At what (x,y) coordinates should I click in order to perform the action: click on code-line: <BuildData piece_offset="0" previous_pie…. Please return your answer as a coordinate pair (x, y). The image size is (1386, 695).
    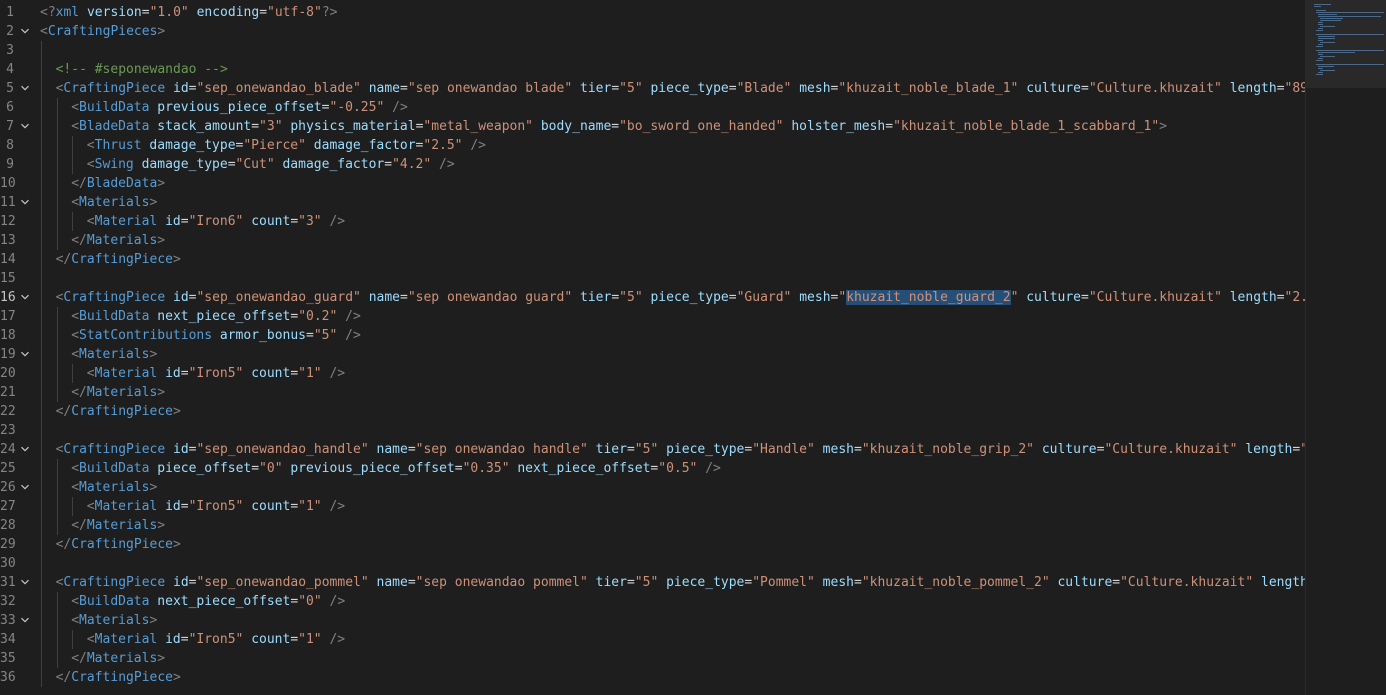
    Looking at the image, I should click on (396, 468).